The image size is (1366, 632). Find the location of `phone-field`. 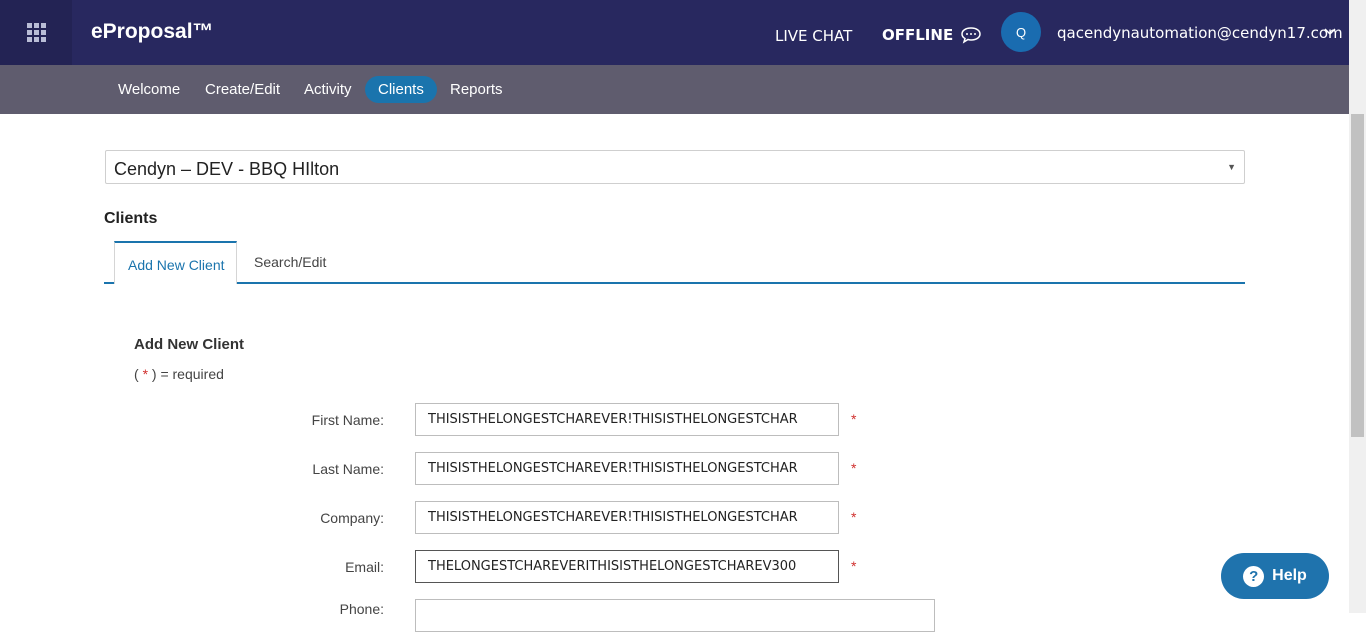

phone-field is located at coordinates (675, 615).